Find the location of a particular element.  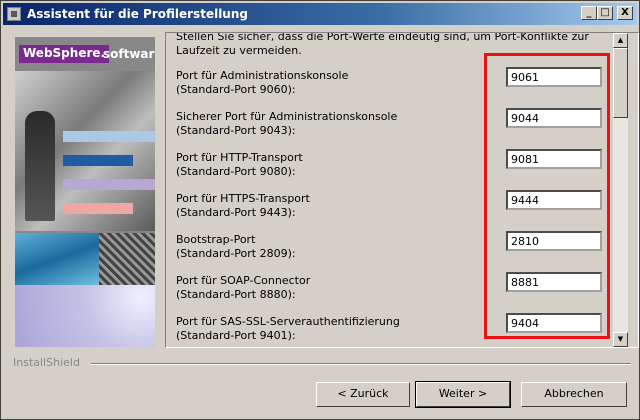

port-label: Port für SOAP-Connector is located at coordinates (243, 280).